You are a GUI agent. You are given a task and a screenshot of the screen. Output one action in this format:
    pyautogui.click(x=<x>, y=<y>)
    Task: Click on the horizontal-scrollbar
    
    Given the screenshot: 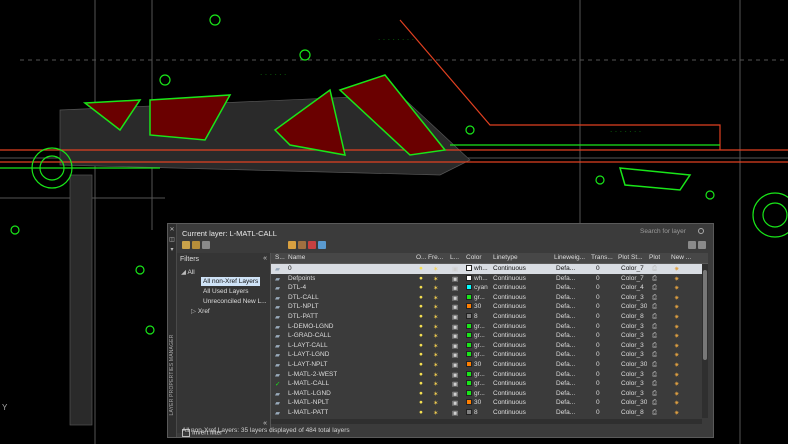 What is the action you would take?
    pyautogui.click(x=486, y=421)
    